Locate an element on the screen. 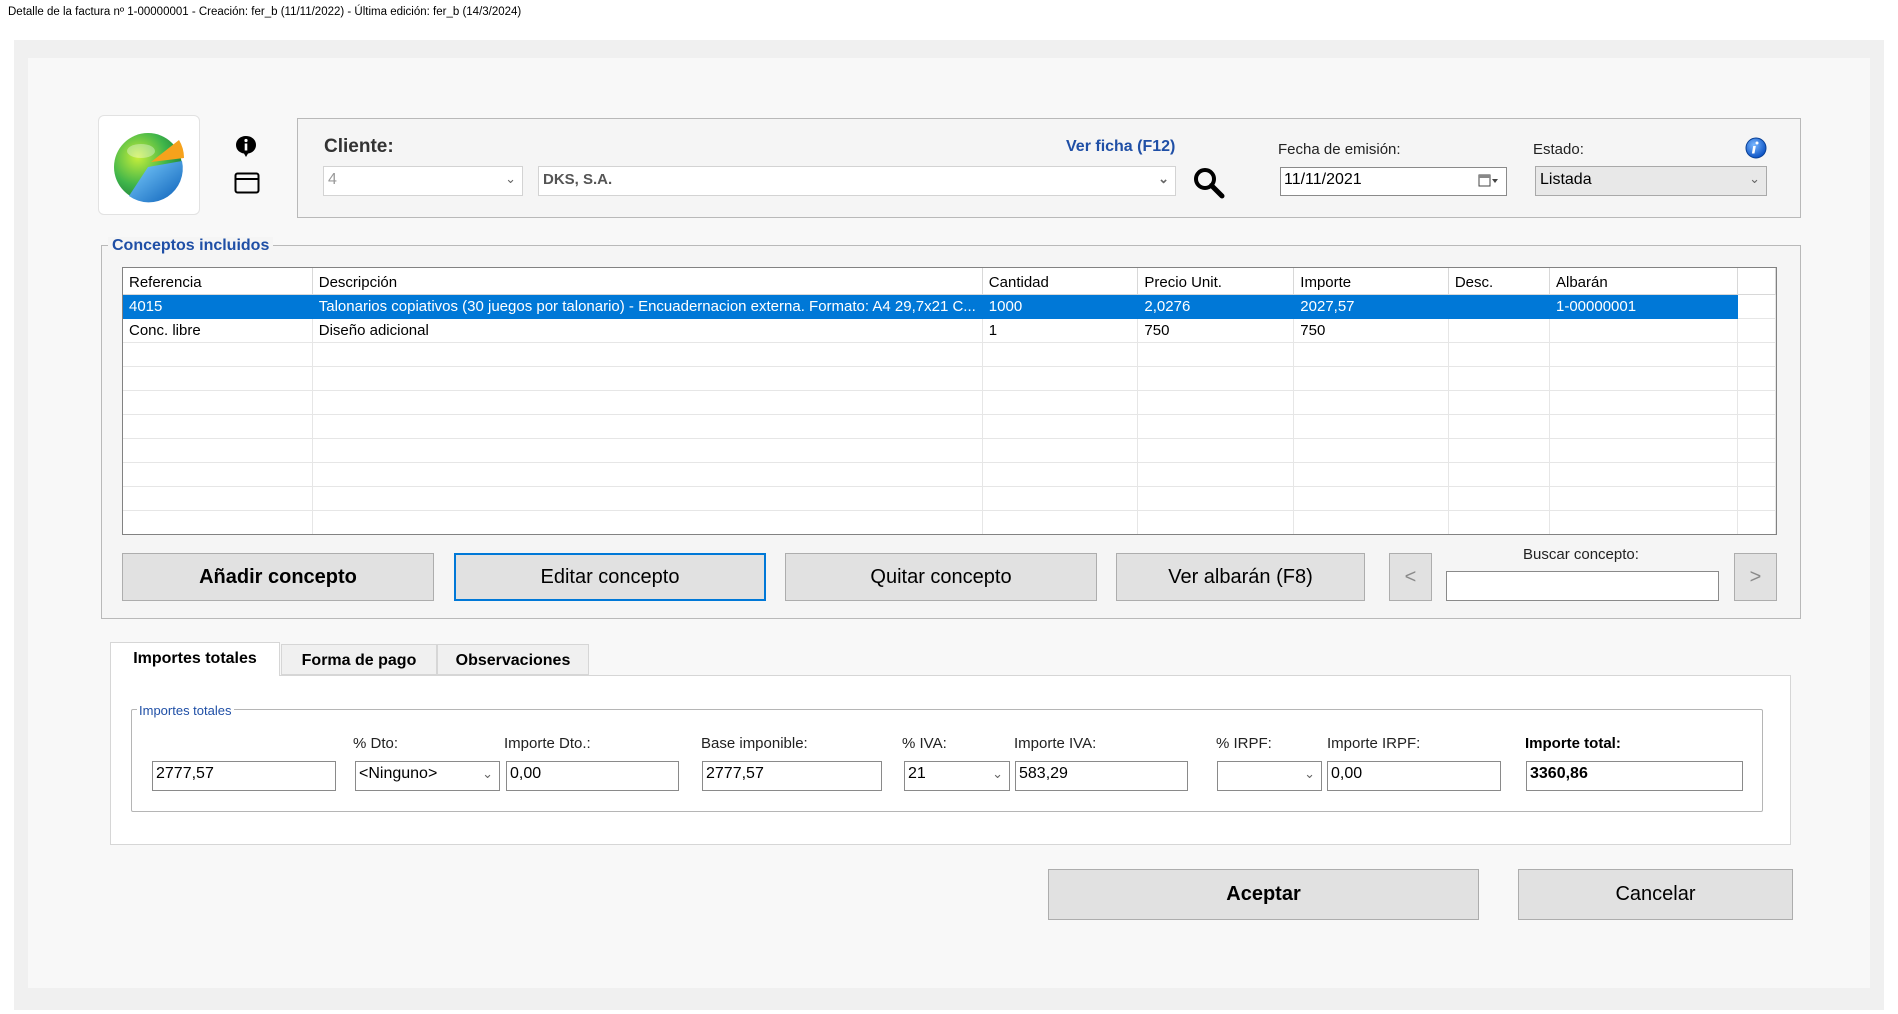  fecha-value: 11/11/2021 is located at coordinates (1323, 179).